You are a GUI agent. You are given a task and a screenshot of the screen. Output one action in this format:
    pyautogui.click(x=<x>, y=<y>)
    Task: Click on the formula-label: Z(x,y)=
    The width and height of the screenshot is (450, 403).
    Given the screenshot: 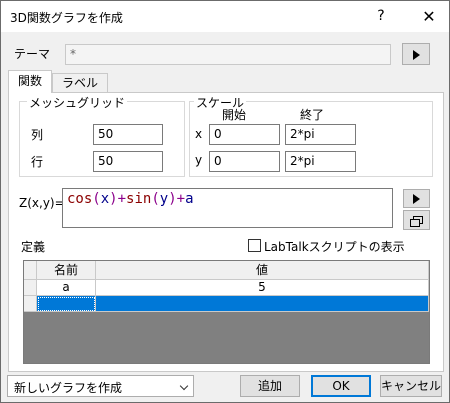 What is the action you would take?
    pyautogui.click(x=42, y=203)
    